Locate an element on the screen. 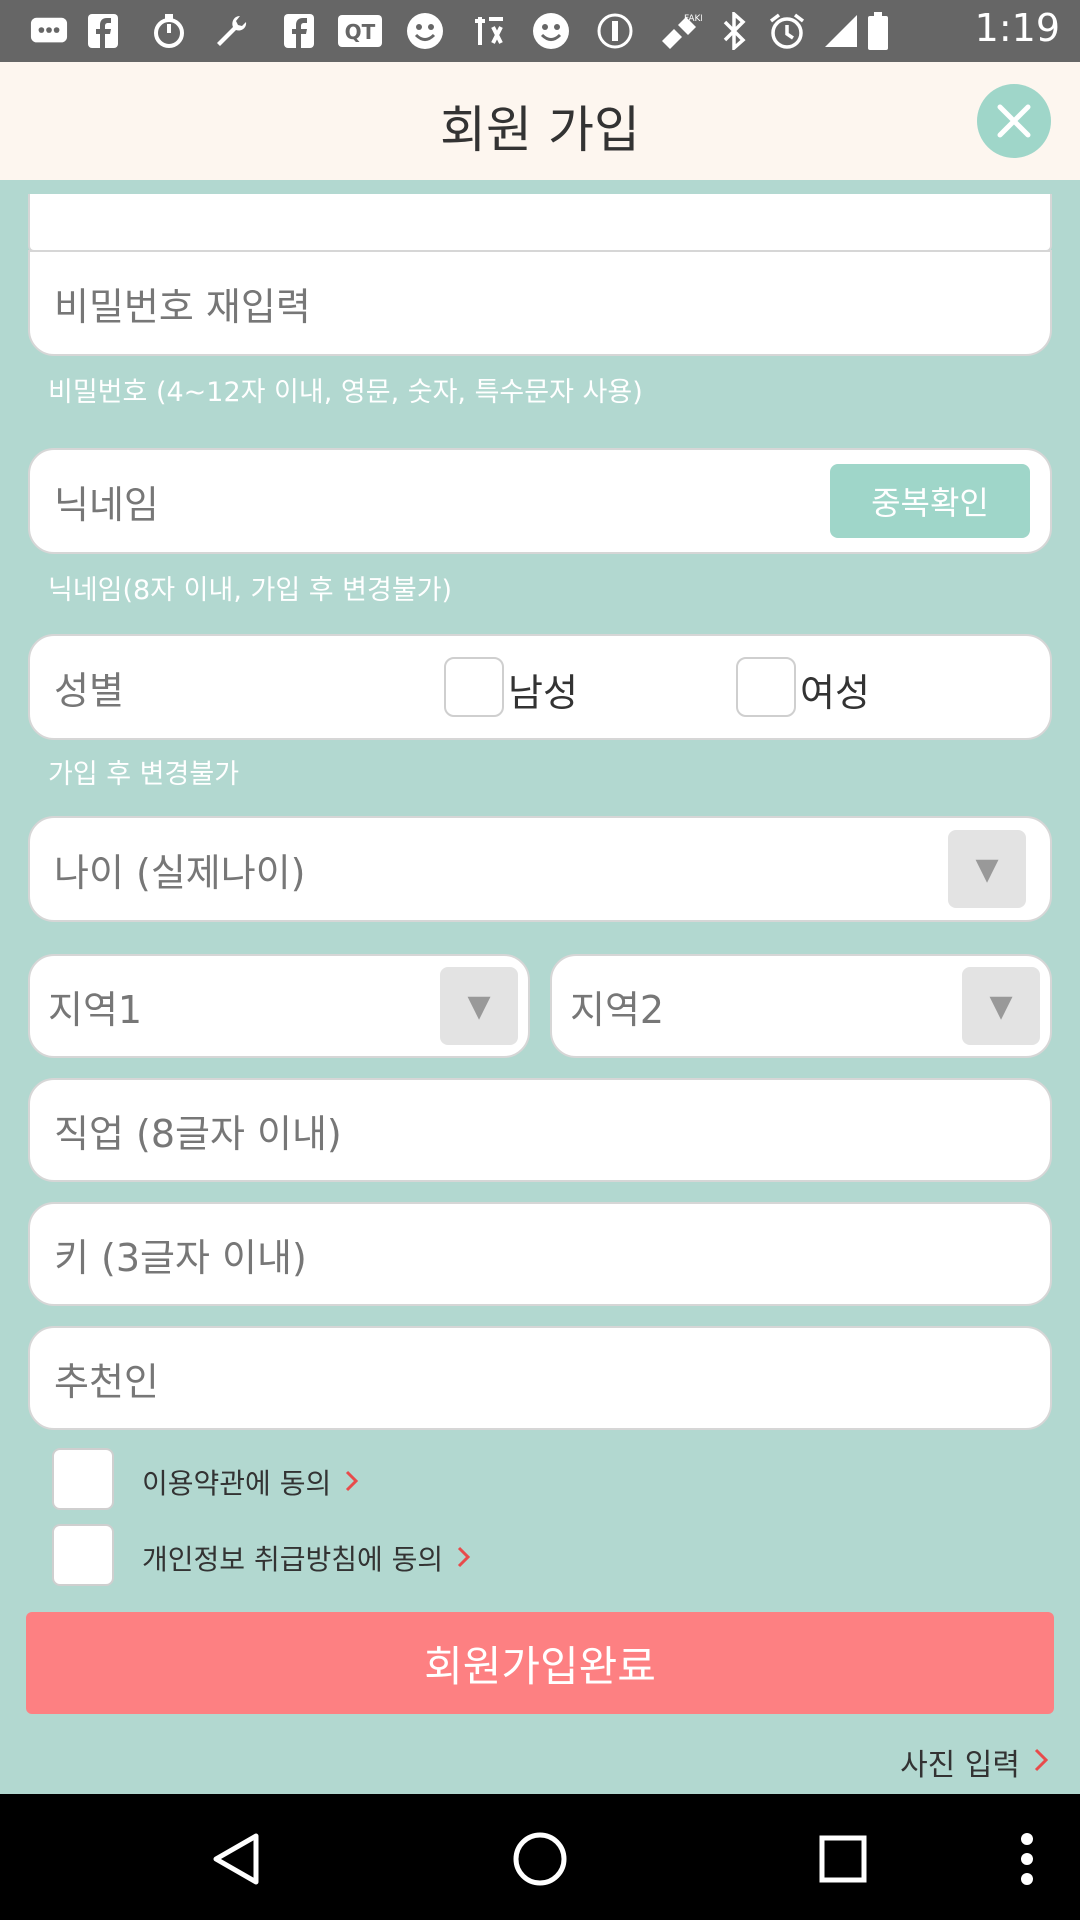 Image resolution: width=1080 pixels, height=1920 pixels. region1-dropdown: 지역1 ▼ is located at coordinates (279, 1006).